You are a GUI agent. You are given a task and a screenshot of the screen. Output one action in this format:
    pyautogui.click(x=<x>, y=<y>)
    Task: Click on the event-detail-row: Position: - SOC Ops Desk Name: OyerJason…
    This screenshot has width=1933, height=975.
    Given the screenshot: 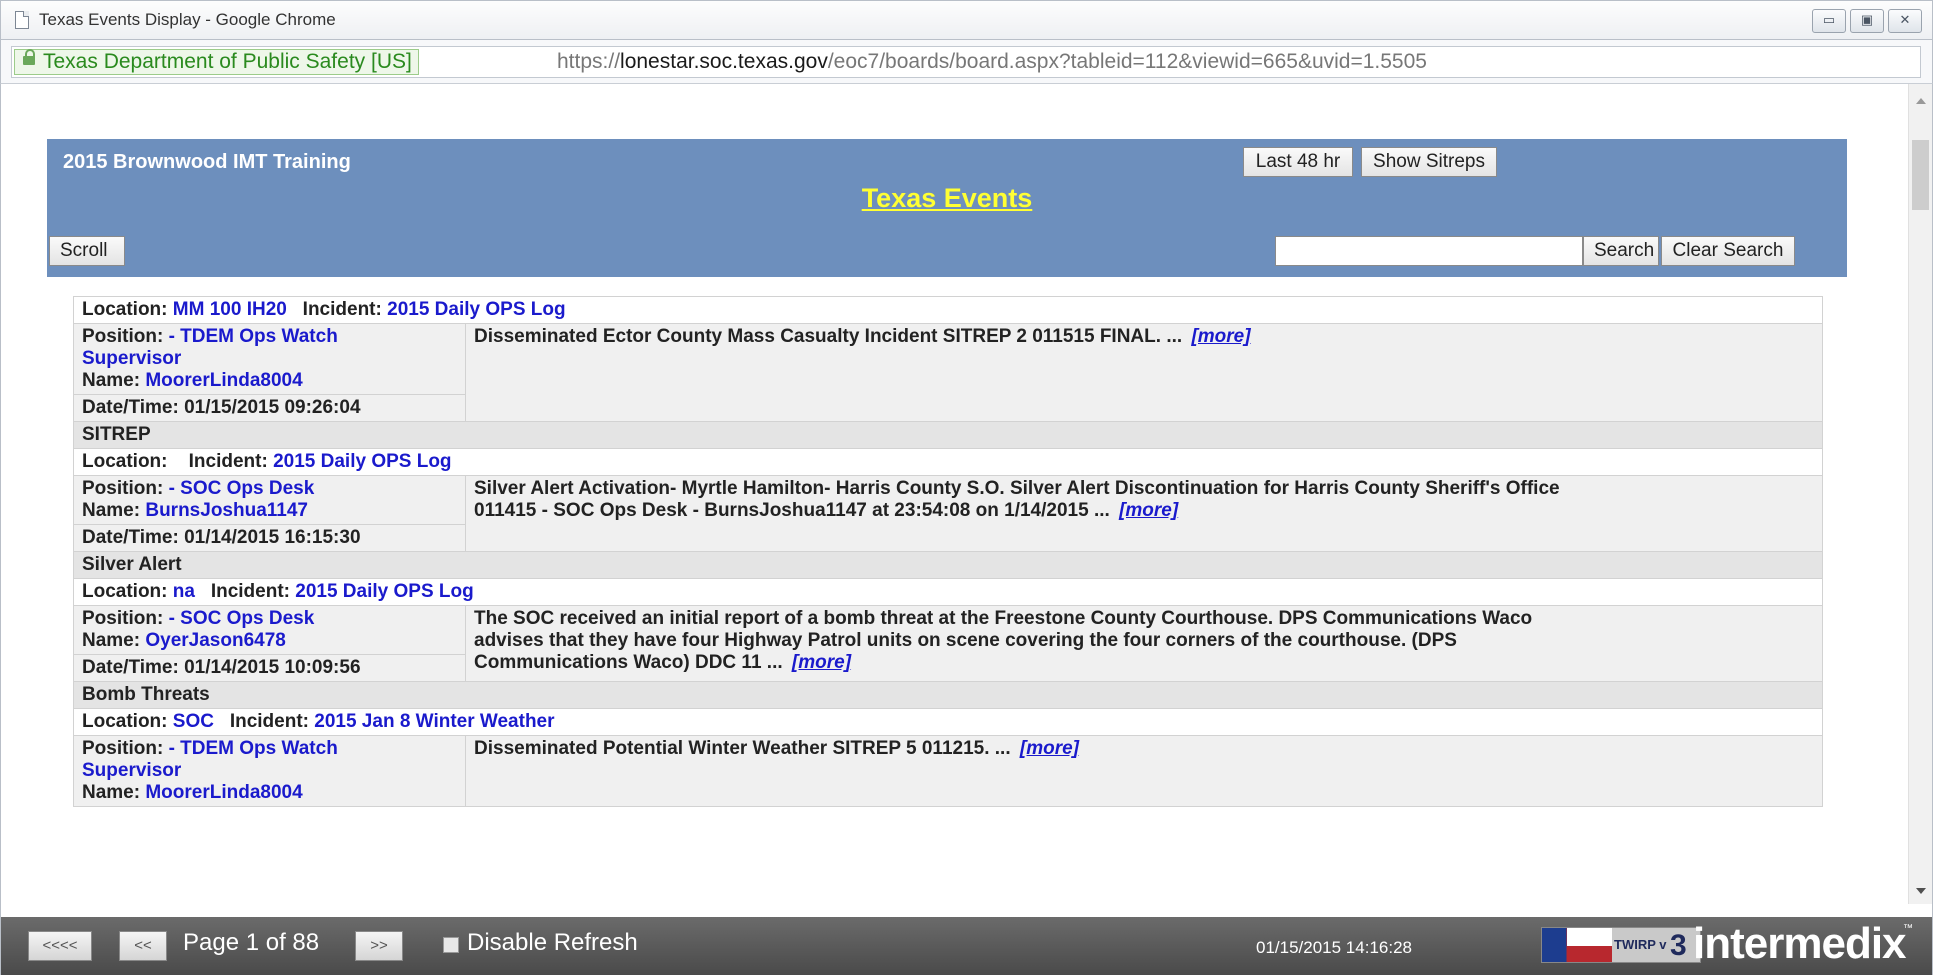 What is the action you would take?
    pyautogui.click(x=948, y=643)
    